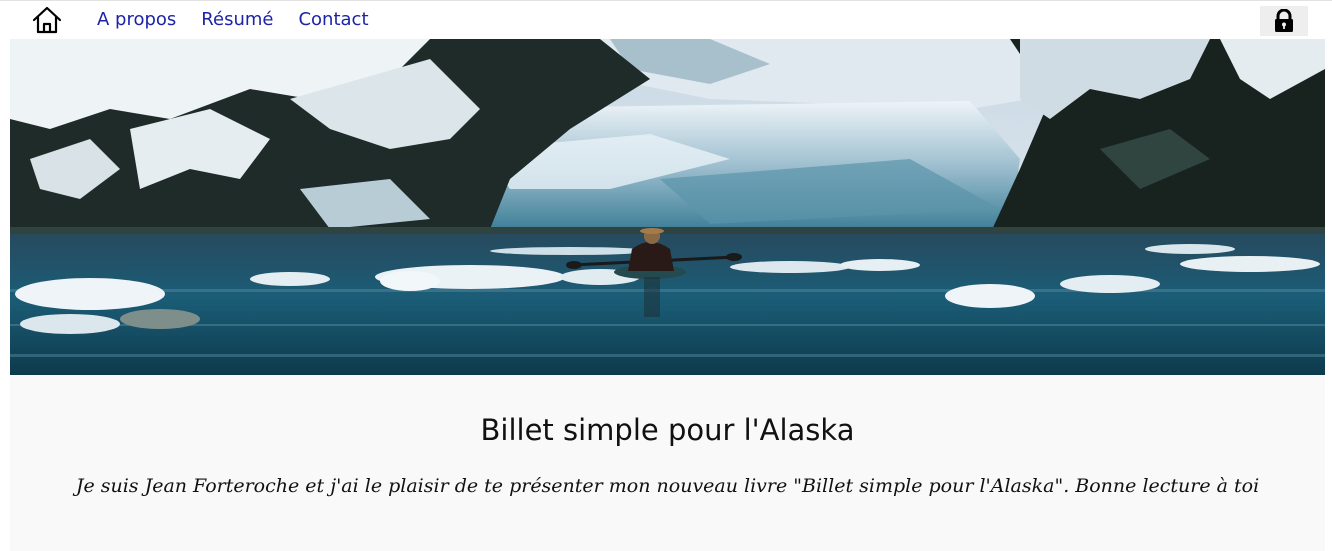  Describe the element at coordinates (333, 20) in the screenshot. I see `nav-link-contact: Contact` at that location.